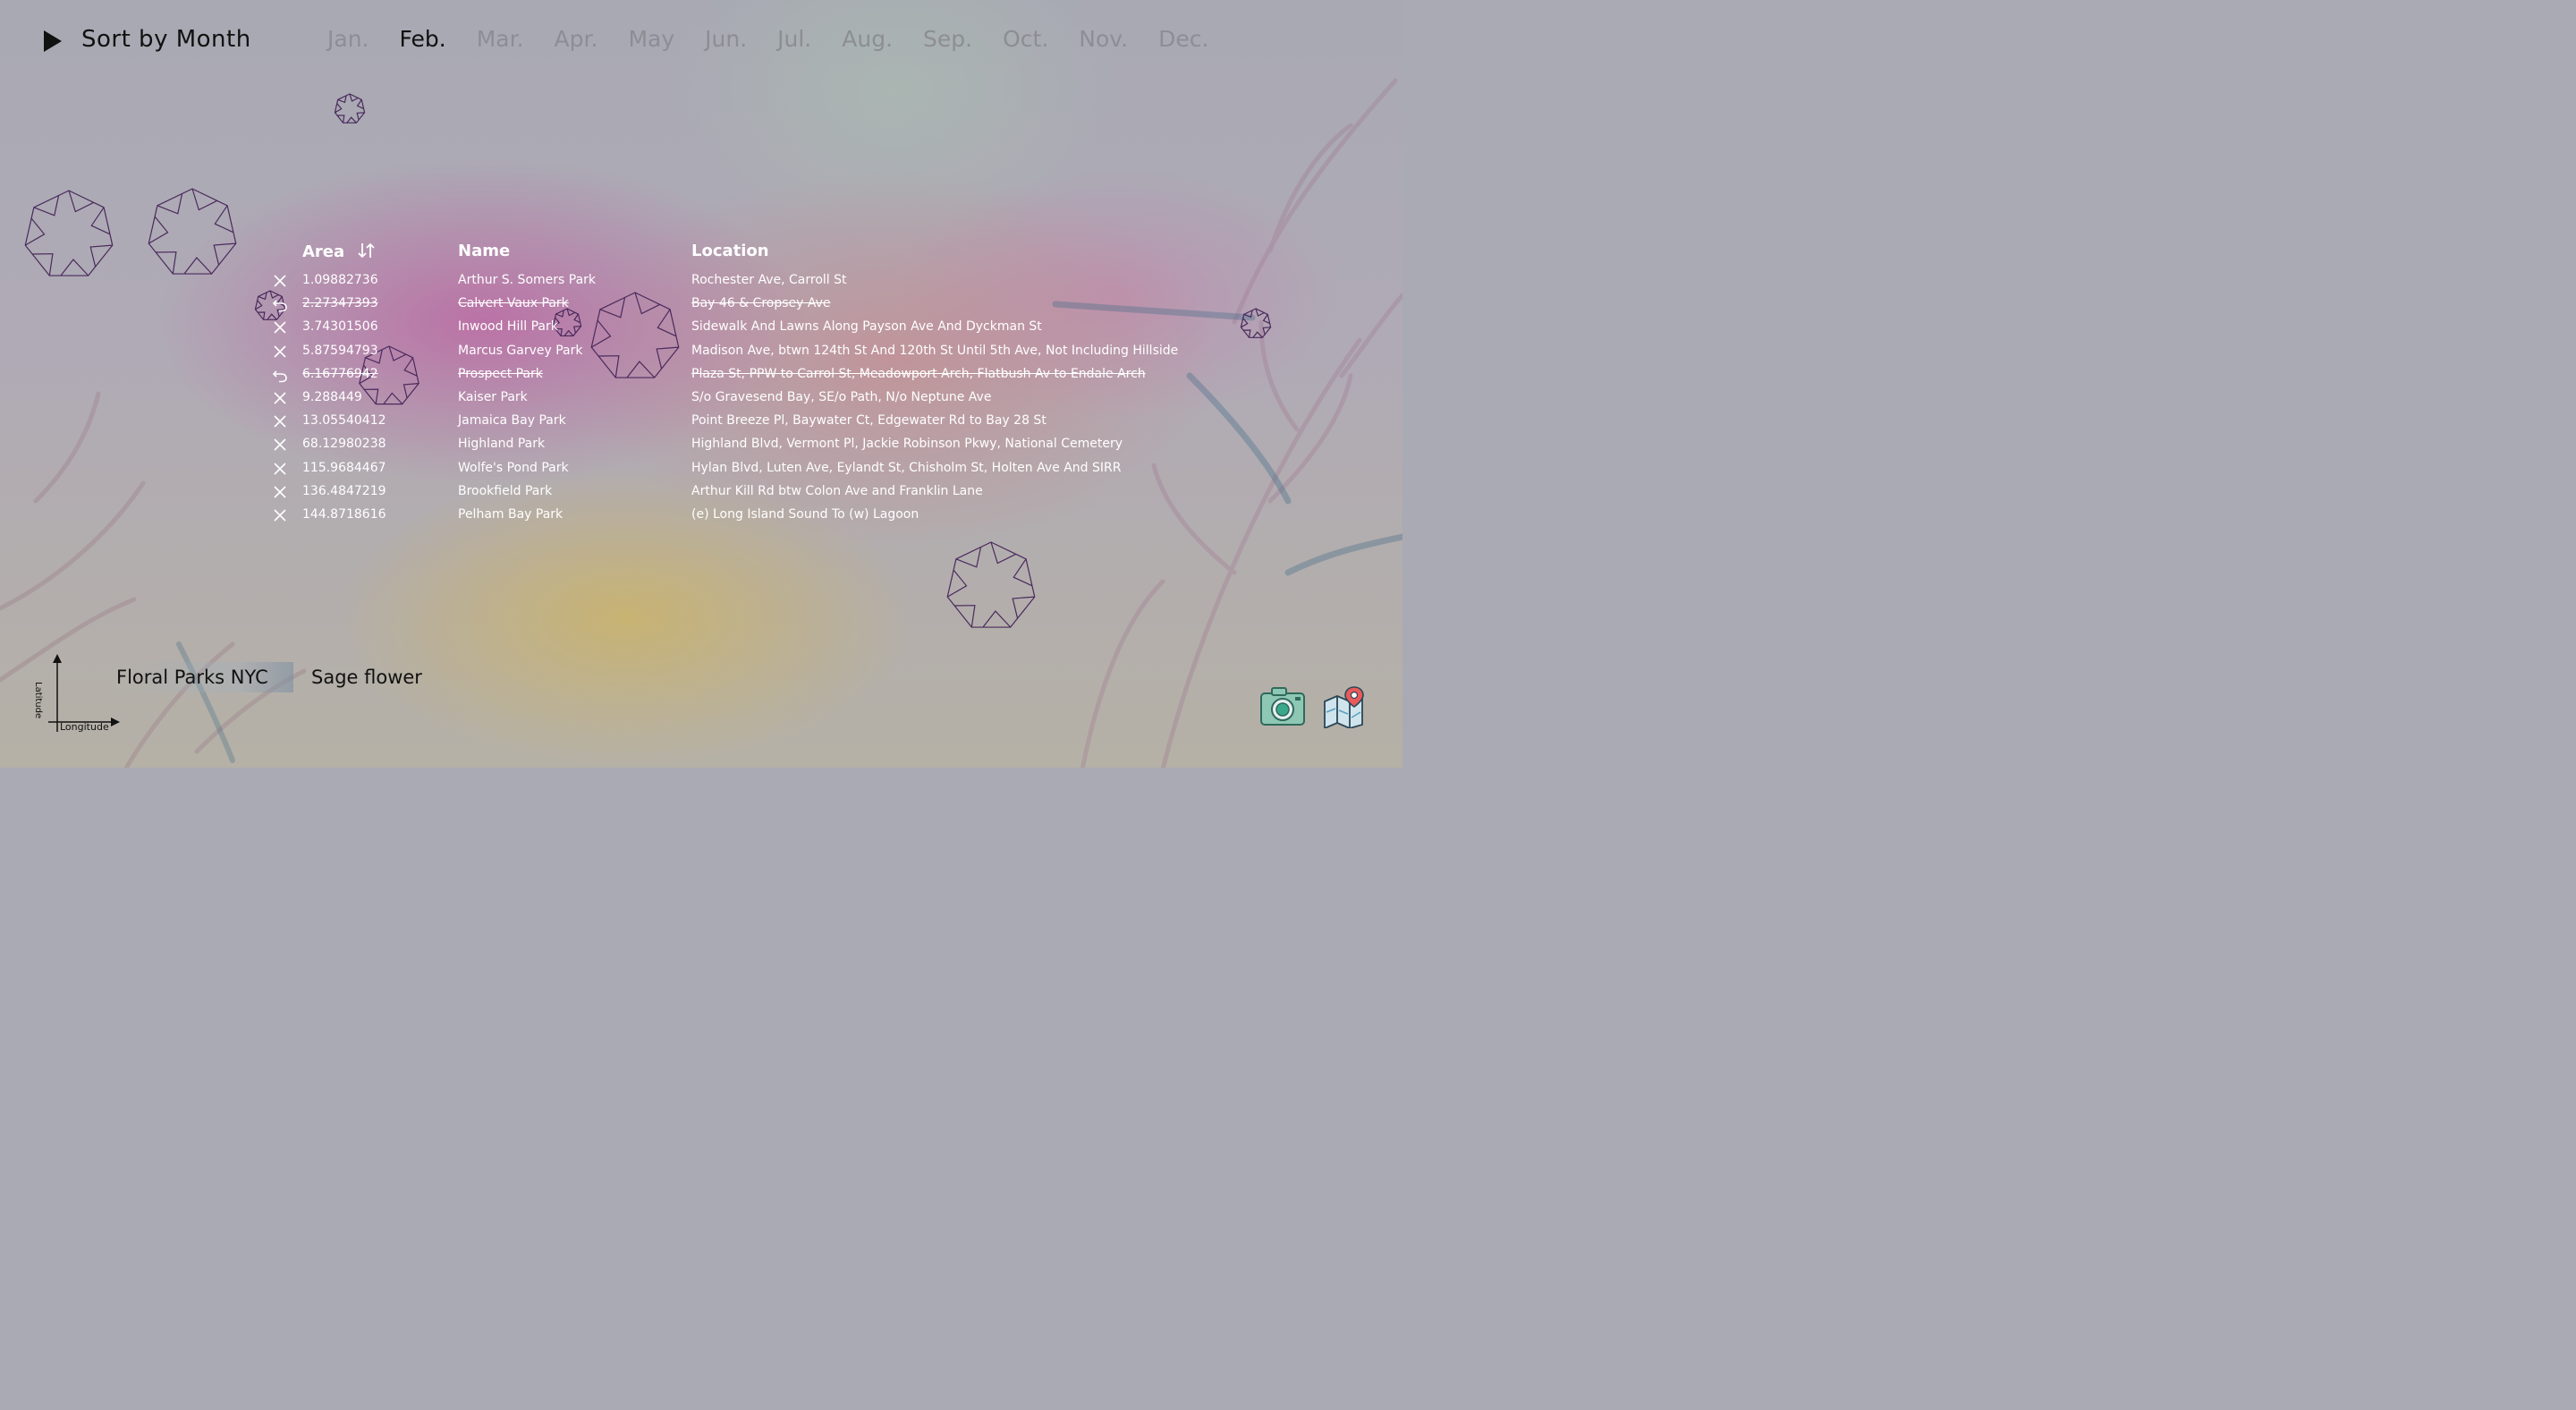 This screenshot has height=1410, width=2576. Describe the element at coordinates (513, 468) in the screenshot. I see `row-name: Wolfe's Pond Park` at that location.